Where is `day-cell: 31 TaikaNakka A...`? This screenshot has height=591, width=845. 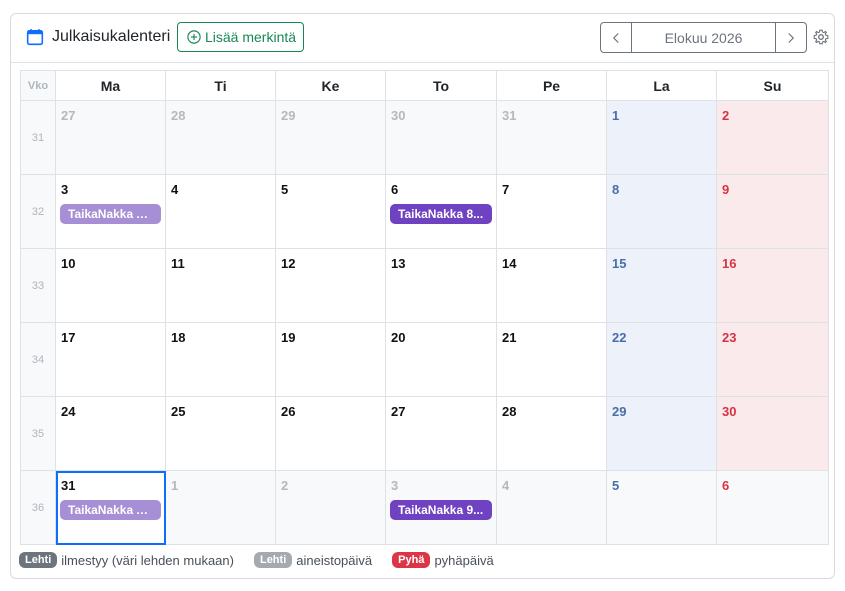 day-cell: 31 TaikaNakka A... is located at coordinates (110, 507).